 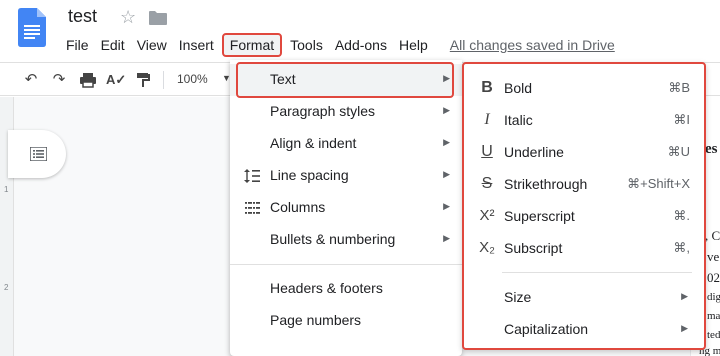 What do you see at coordinates (158, 18) in the screenshot?
I see `folder-icon` at bounding box center [158, 18].